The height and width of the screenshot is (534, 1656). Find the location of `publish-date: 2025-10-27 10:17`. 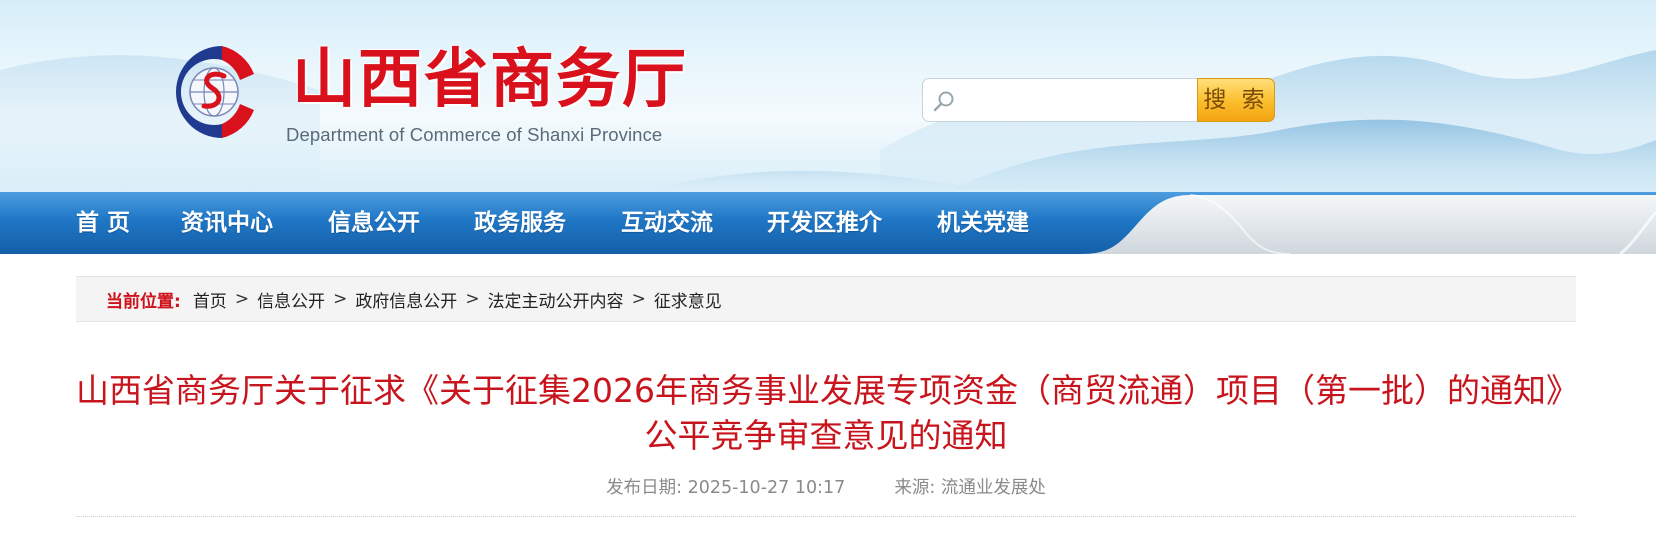

publish-date: 2025-10-27 10:17 is located at coordinates (766, 488).